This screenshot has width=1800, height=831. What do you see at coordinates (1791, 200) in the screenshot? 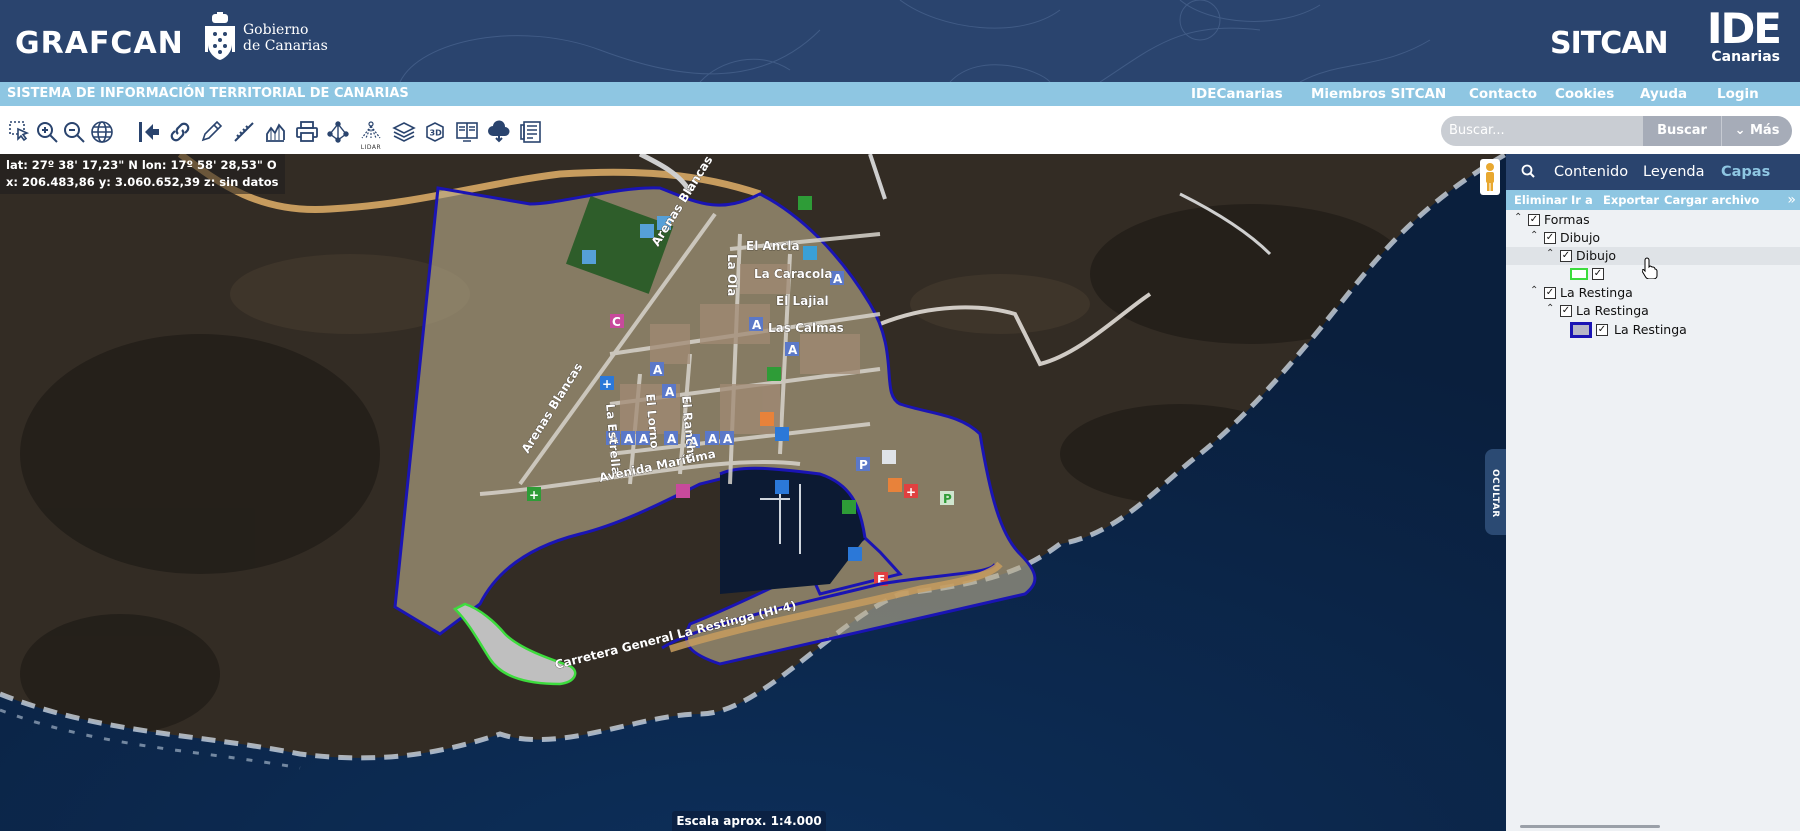
I see `collapse-panel-icon: »` at bounding box center [1791, 200].